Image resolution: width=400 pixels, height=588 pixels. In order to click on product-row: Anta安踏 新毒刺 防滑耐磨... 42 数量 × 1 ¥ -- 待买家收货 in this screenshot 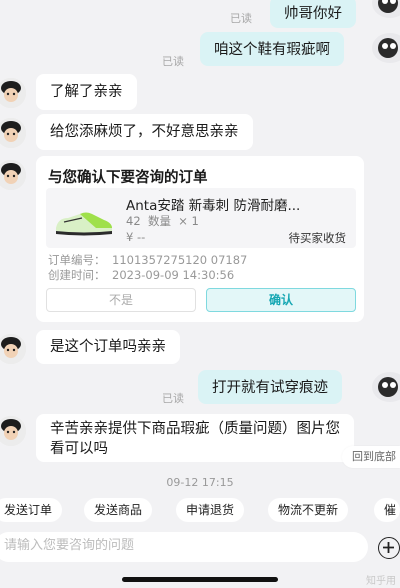, I will do `click(201, 218)`.